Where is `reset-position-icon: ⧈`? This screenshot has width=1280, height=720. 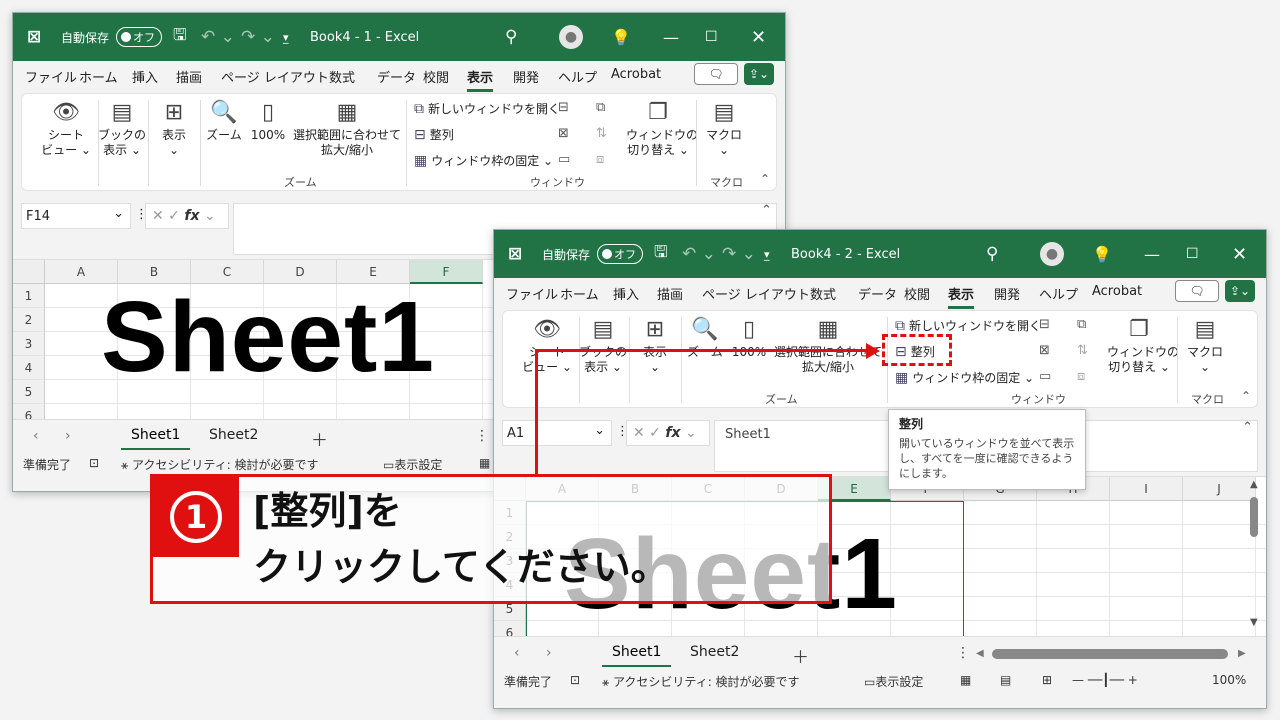 reset-position-icon: ⧈ is located at coordinates (600, 159).